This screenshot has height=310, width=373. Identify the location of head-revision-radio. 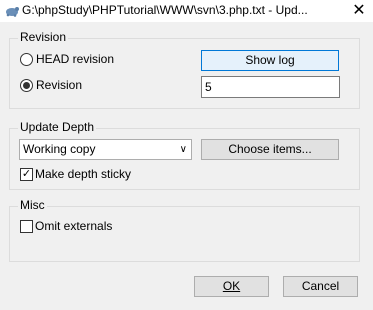
(26, 59).